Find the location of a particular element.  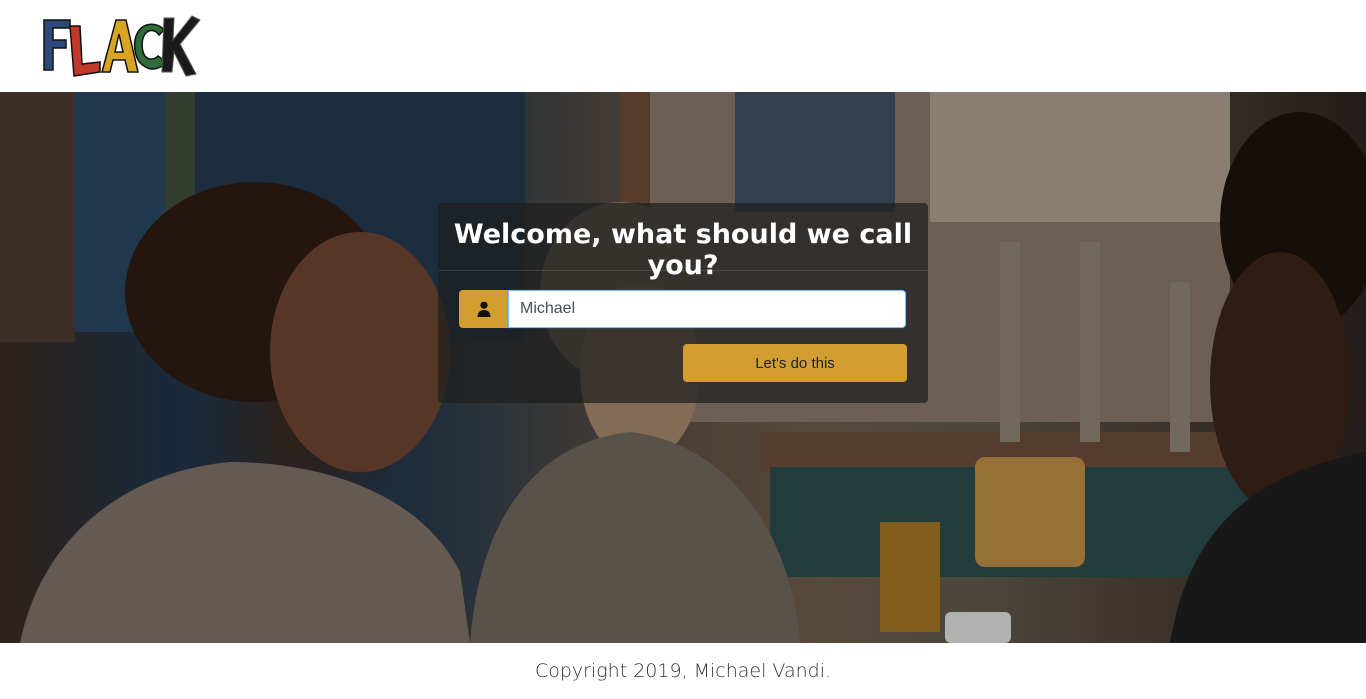

copyright-text: Copyright 2019, Michael Vandi. is located at coordinates (683, 671).